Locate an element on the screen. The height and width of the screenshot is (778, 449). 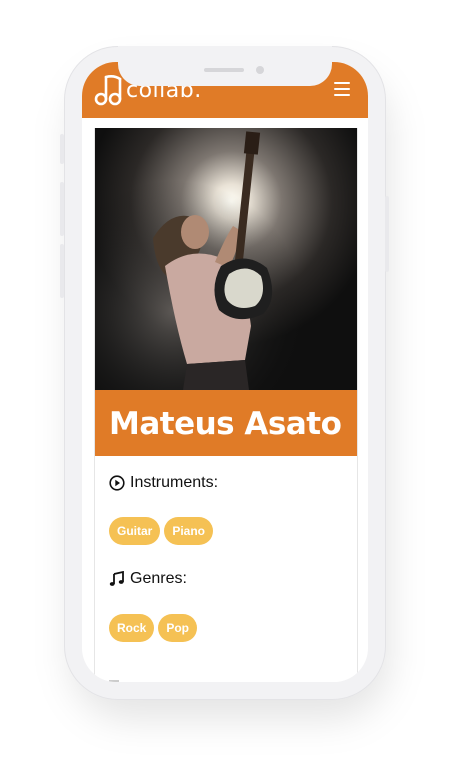
music-notes-icon is located at coordinates (116, 578).